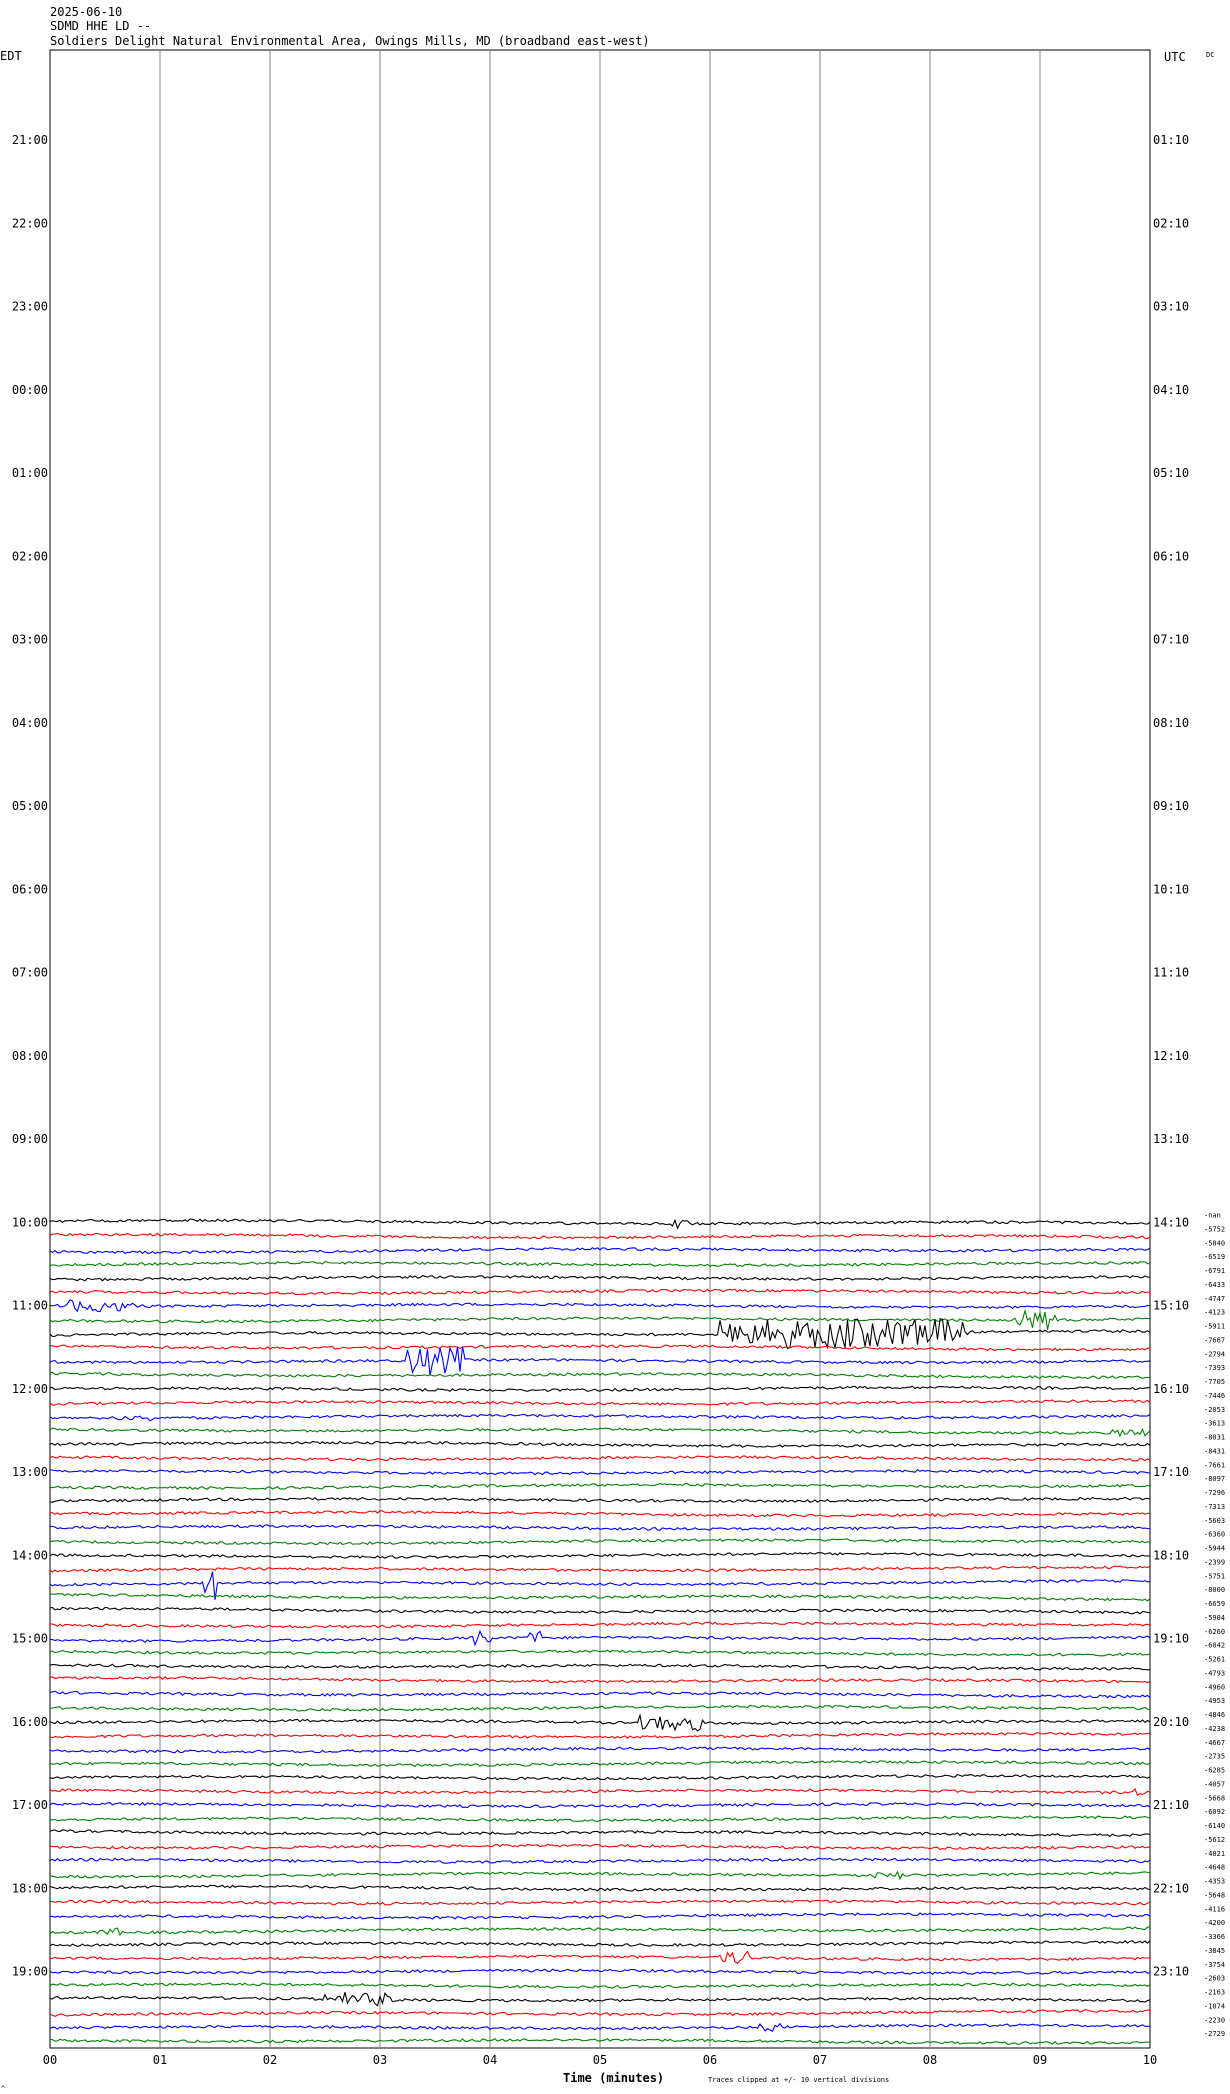 Image resolution: width=1230 pixels, height=2094 pixels. I want to click on right-hour-label: 03:10, so click(1171, 307).